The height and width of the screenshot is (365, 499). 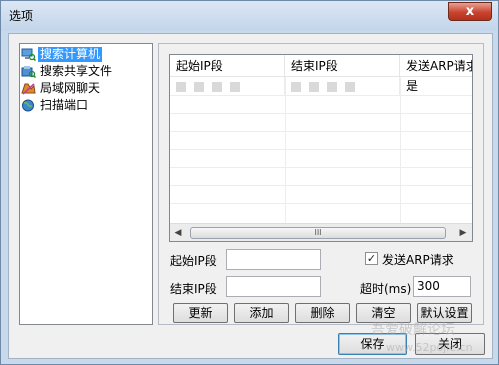 What do you see at coordinates (371, 258) in the screenshot?
I see `send-arp-checkbox: ✓` at bounding box center [371, 258].